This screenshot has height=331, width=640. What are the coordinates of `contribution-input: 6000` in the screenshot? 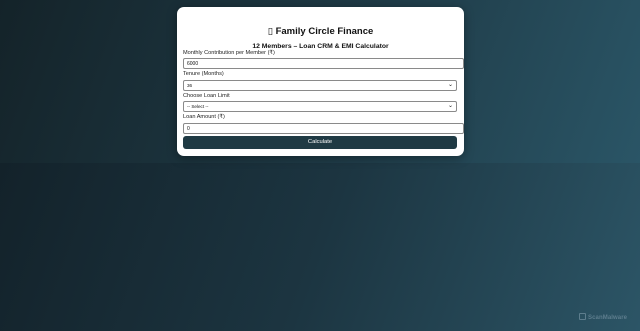 It's located at (323, 63).